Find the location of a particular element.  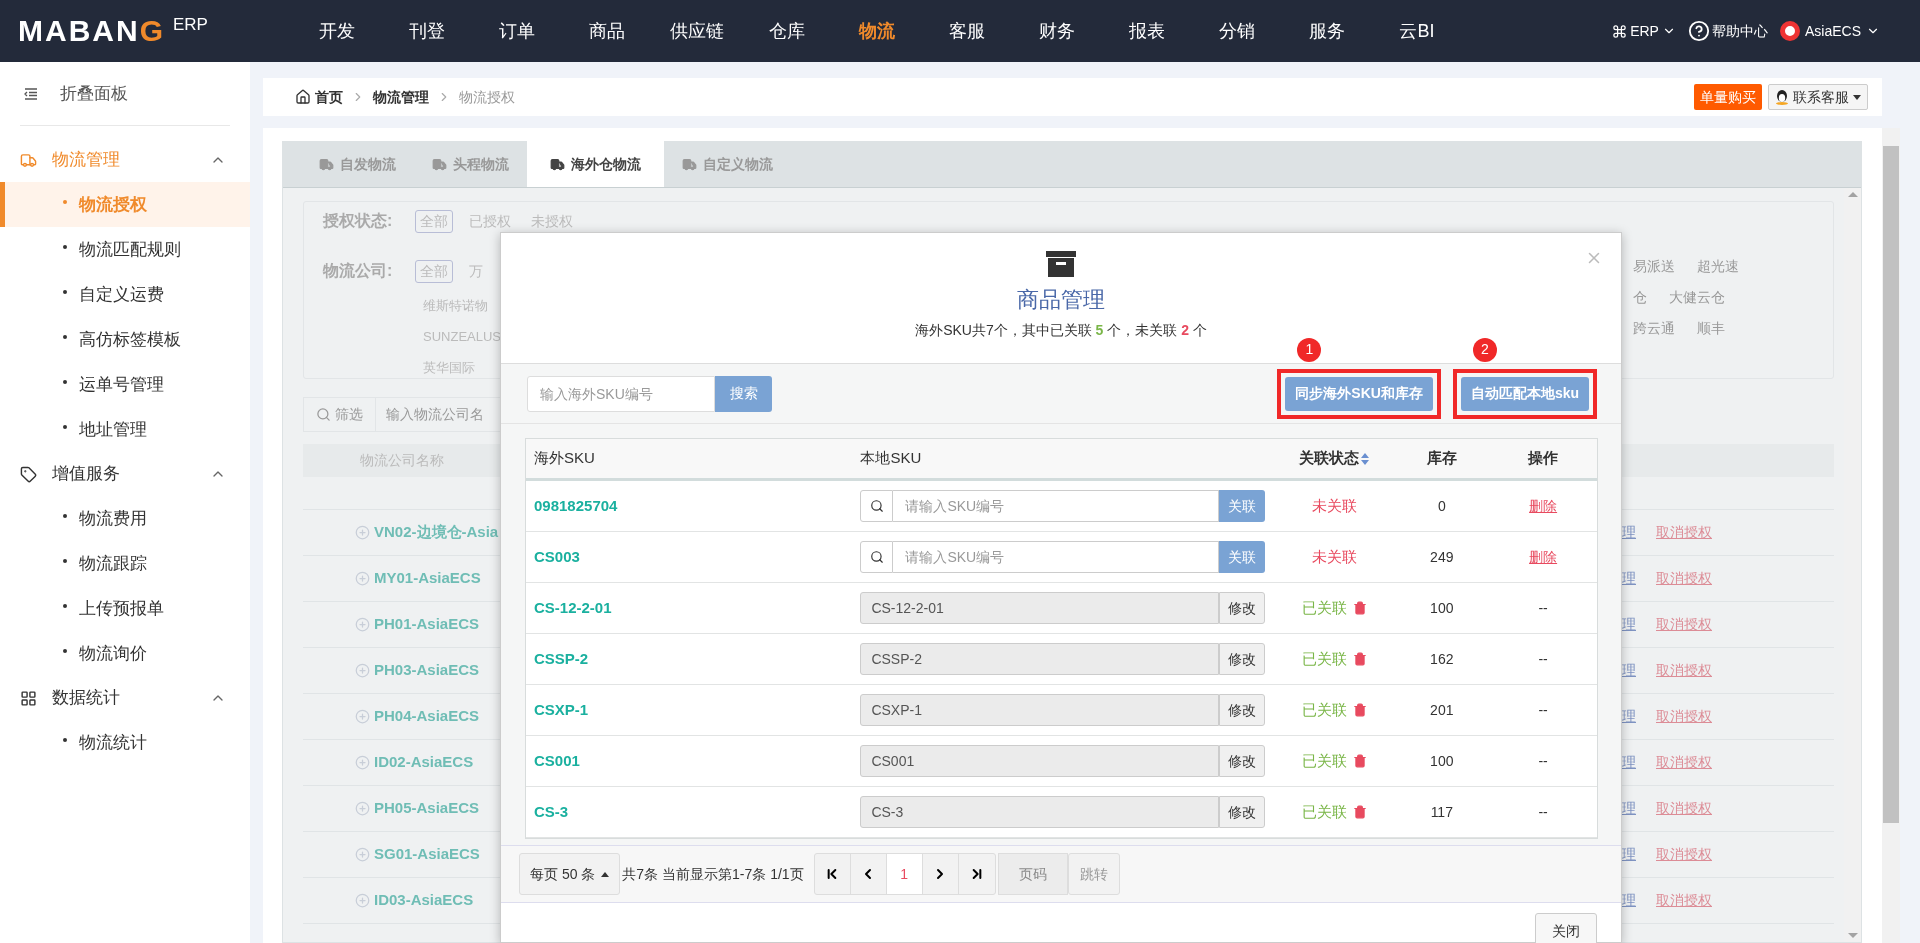

logo: MABANG ERP is located at coordinates (146, 31).